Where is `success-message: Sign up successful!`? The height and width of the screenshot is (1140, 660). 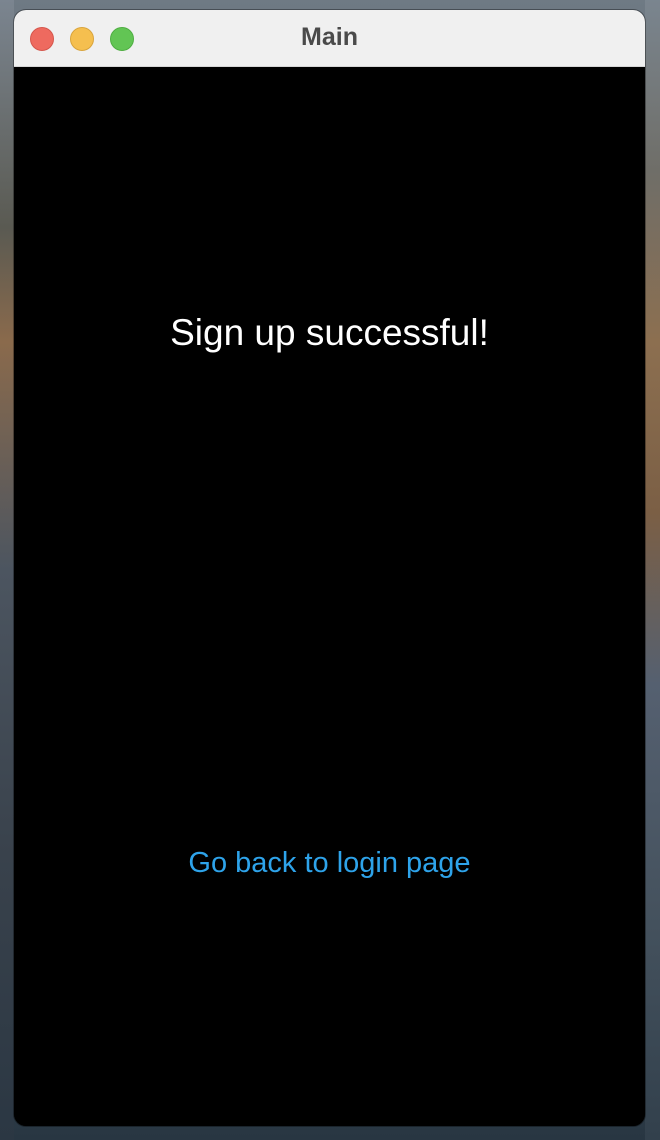 success-message: Sign up successful! is located at coordinates (329, 332).